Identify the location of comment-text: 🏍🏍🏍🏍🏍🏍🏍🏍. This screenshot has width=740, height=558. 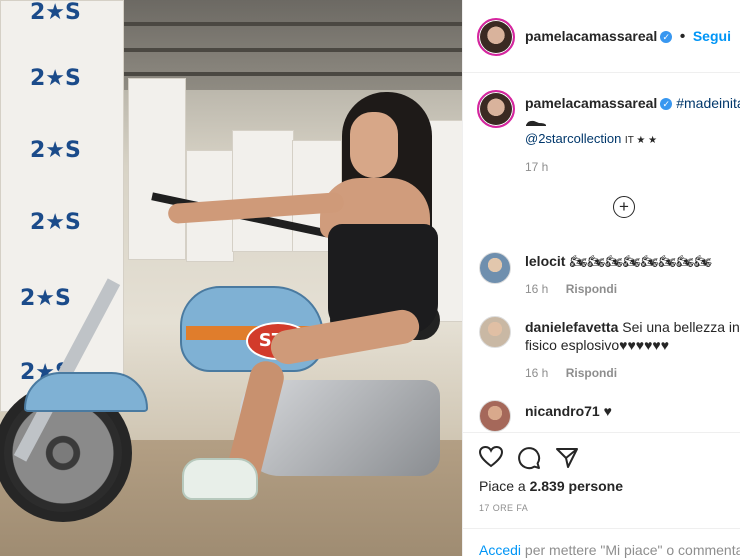
(640, 261).